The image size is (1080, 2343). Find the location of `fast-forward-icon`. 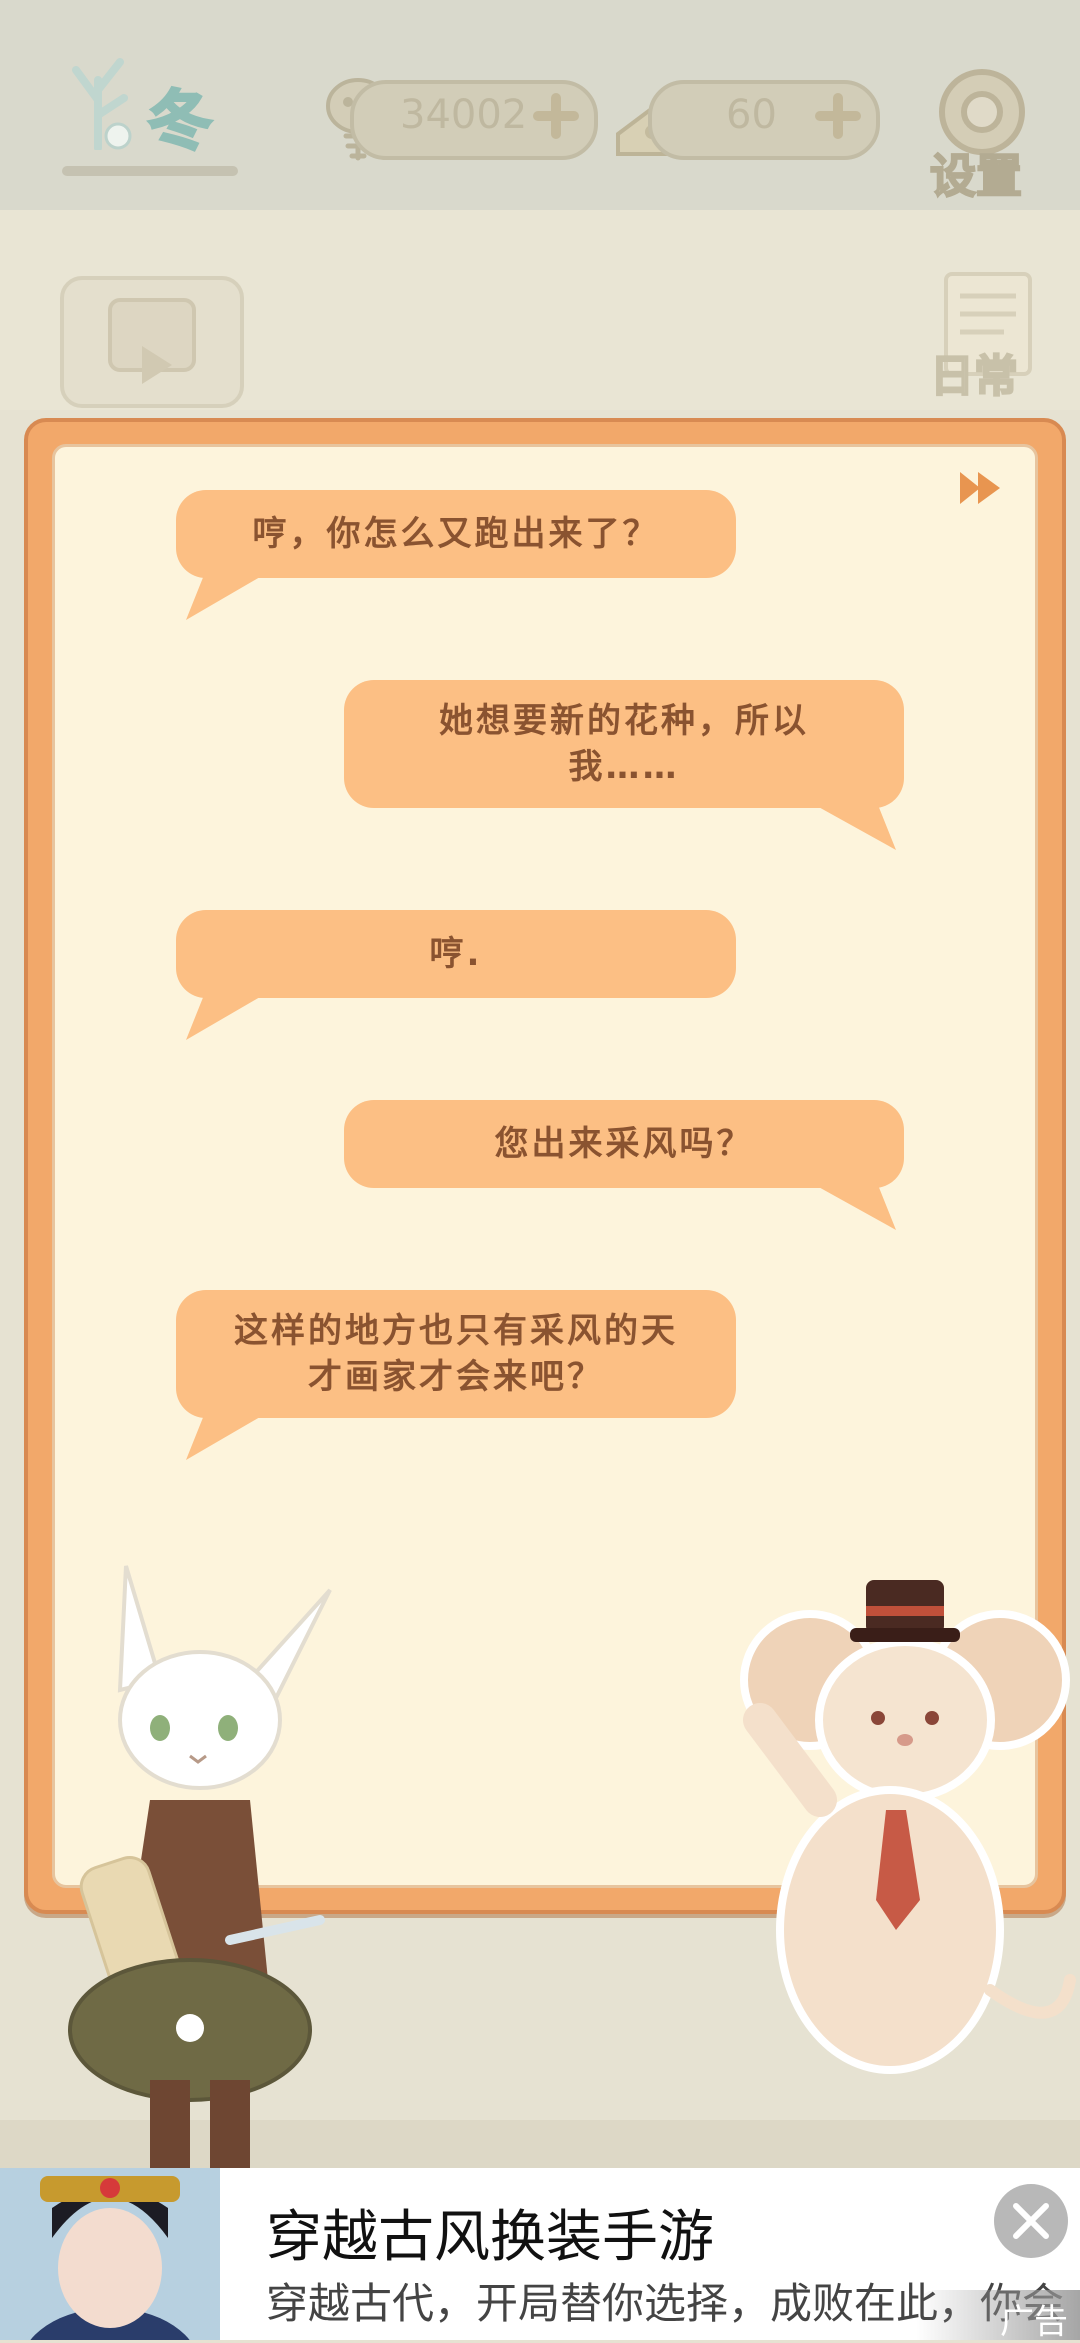

fast-forward-icon is located at coordinates (980, 488).